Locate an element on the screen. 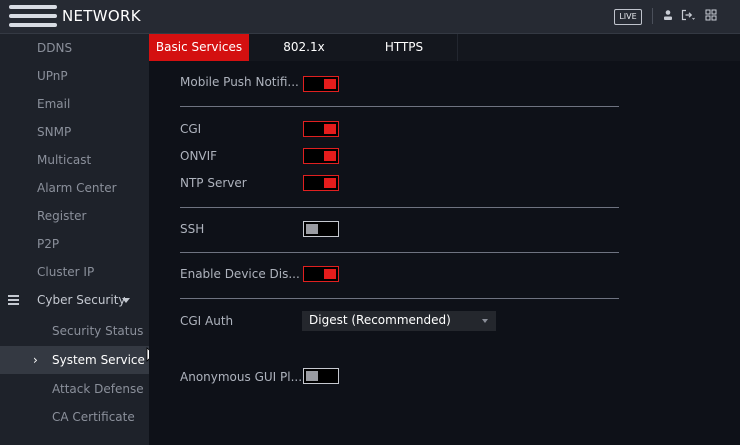 This screenshot has width=740, height=445. live-button: LIVE is located at coordinates (628, 17).